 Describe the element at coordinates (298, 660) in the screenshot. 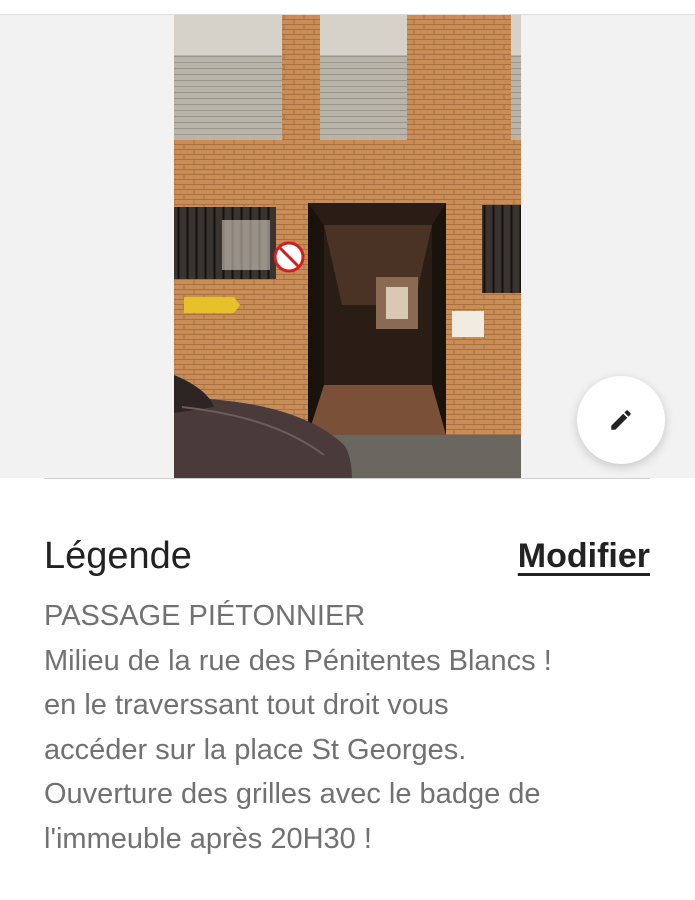

I see `caption-line: Milieu de la rue des Pénitentes Blancs !` at that location.